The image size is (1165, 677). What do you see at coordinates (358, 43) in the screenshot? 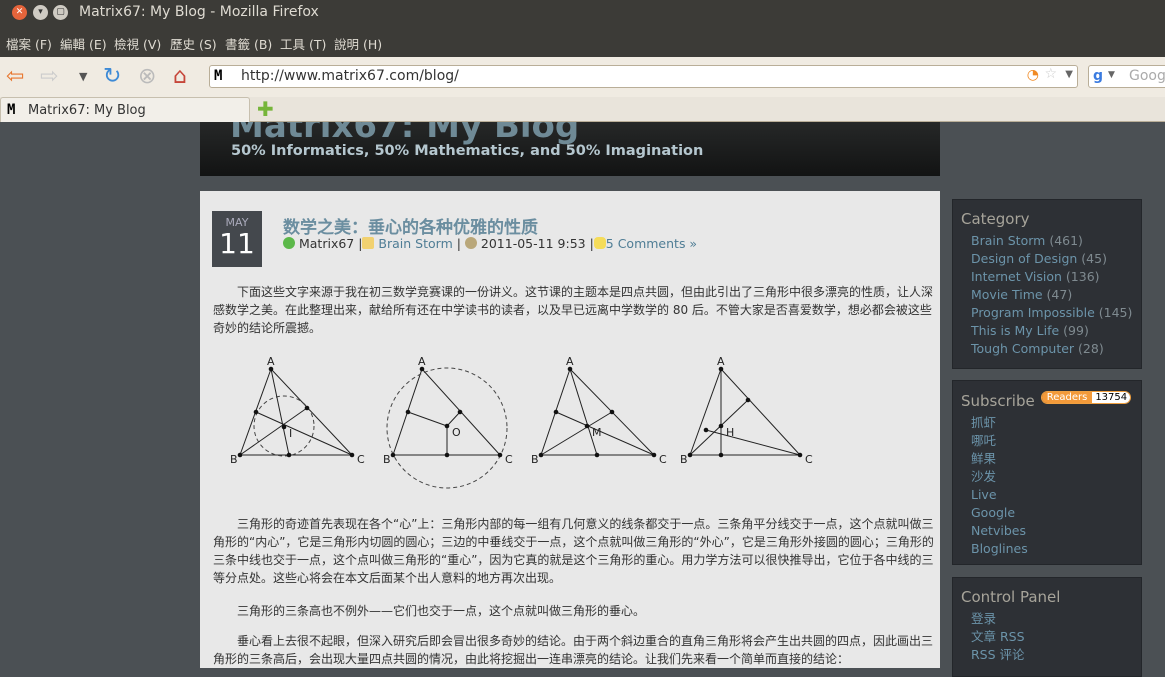
I see `menu-help: 說明 (H)` at bounding box center [358, 43].